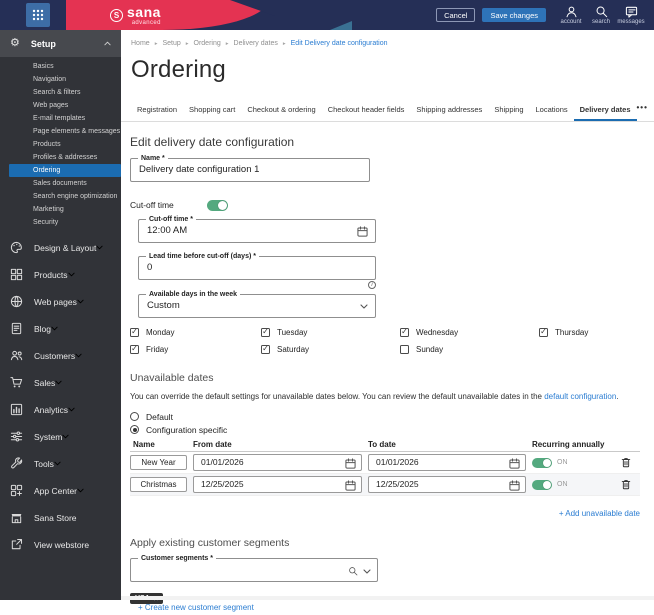 This screenshot has height=615, width=654. Describe the element at coordinates (251, 231) in the screenshot. I see `cutoff-time-input: 12:00 AM` at that location.